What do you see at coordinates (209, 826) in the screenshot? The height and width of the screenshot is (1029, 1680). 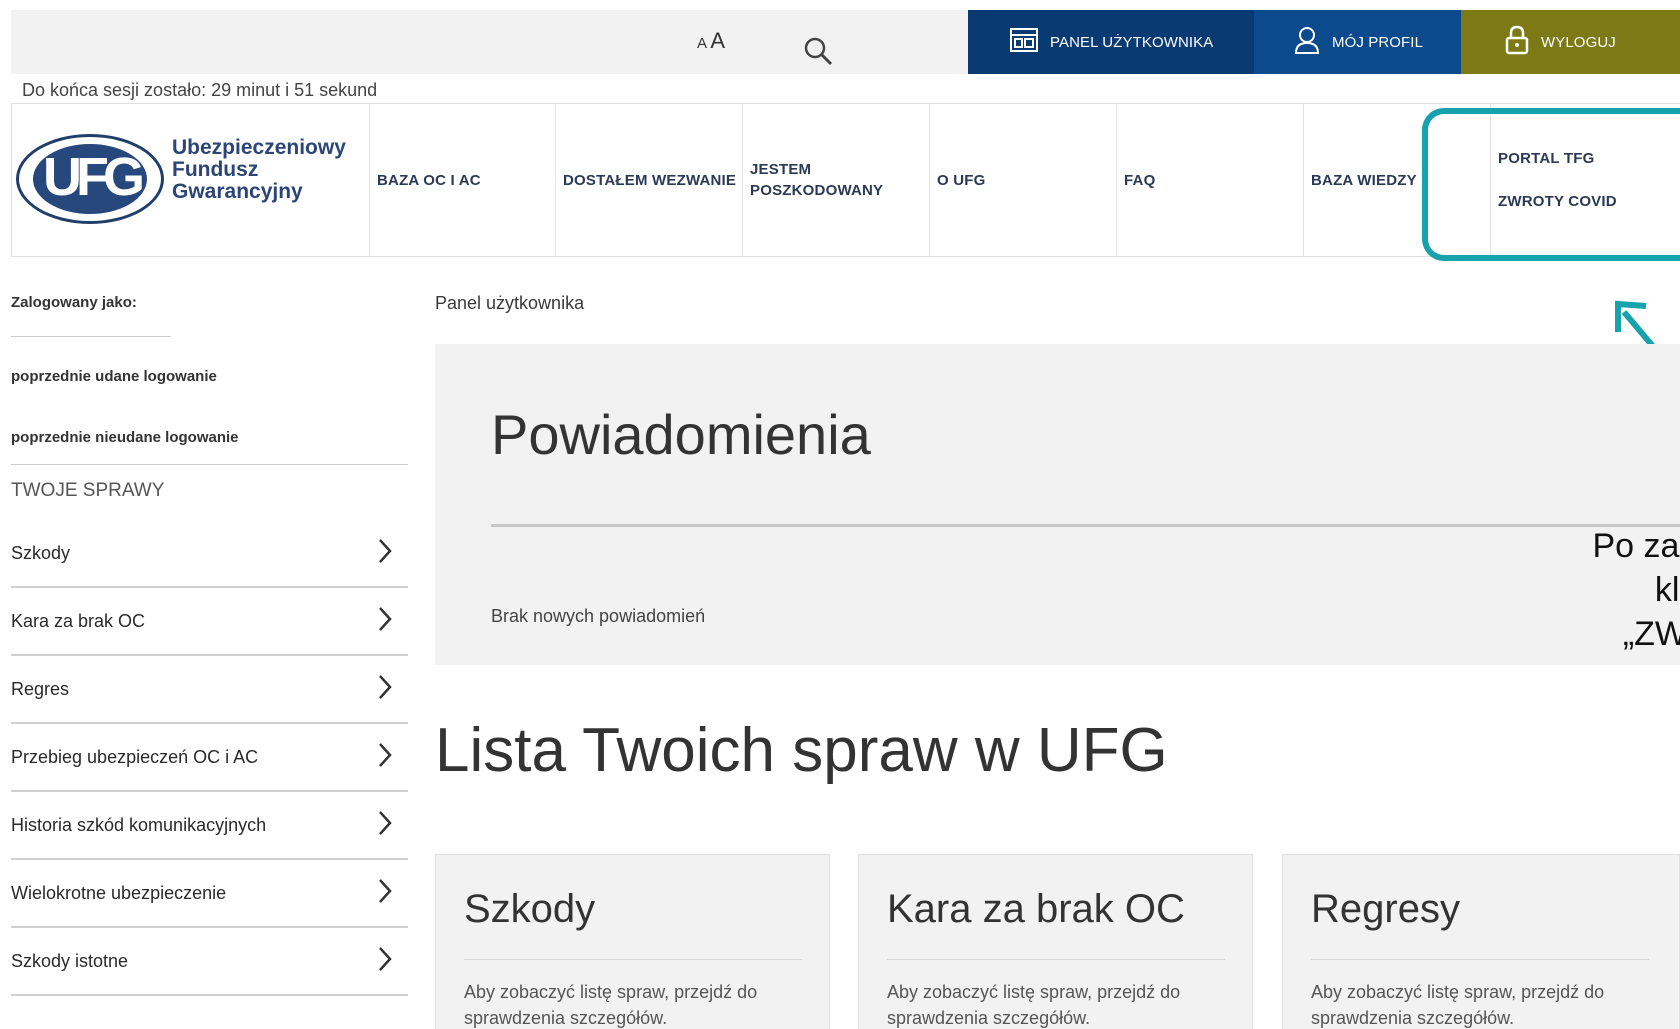 I see `sidebar-item-historia: Historia szkód komunikacyjnych` at bounding box center [209, 826].